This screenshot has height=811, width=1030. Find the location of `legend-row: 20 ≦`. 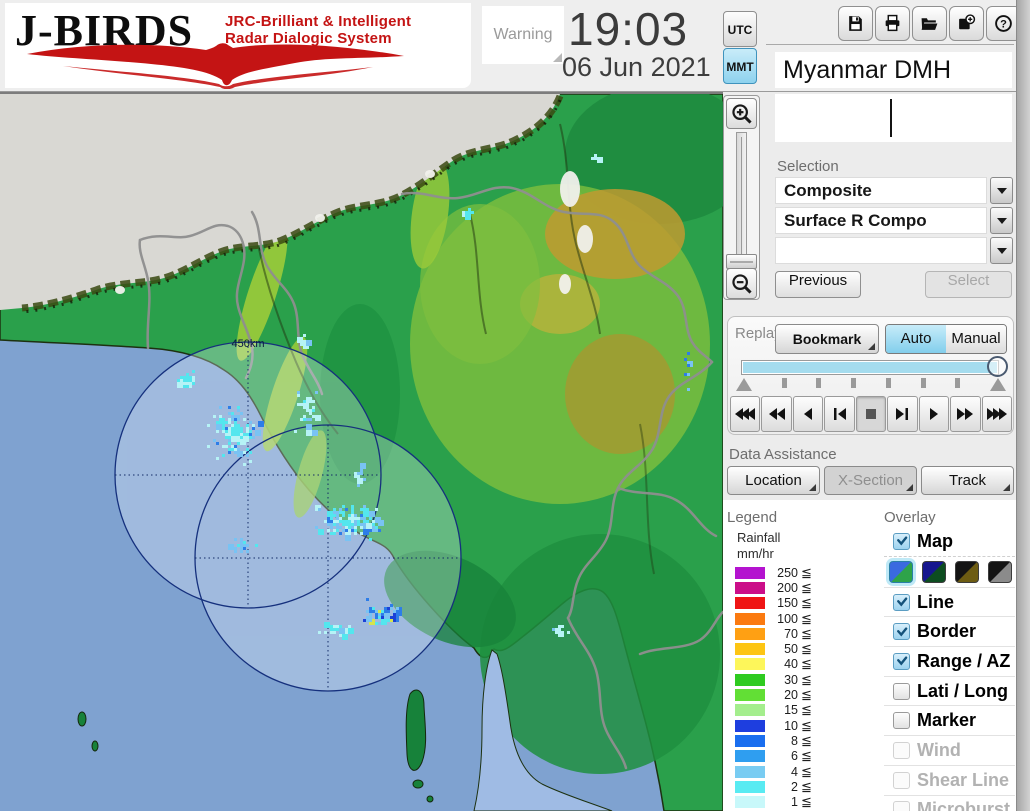

legend-row: 20 ≦ is located at coordinates (790, 694).